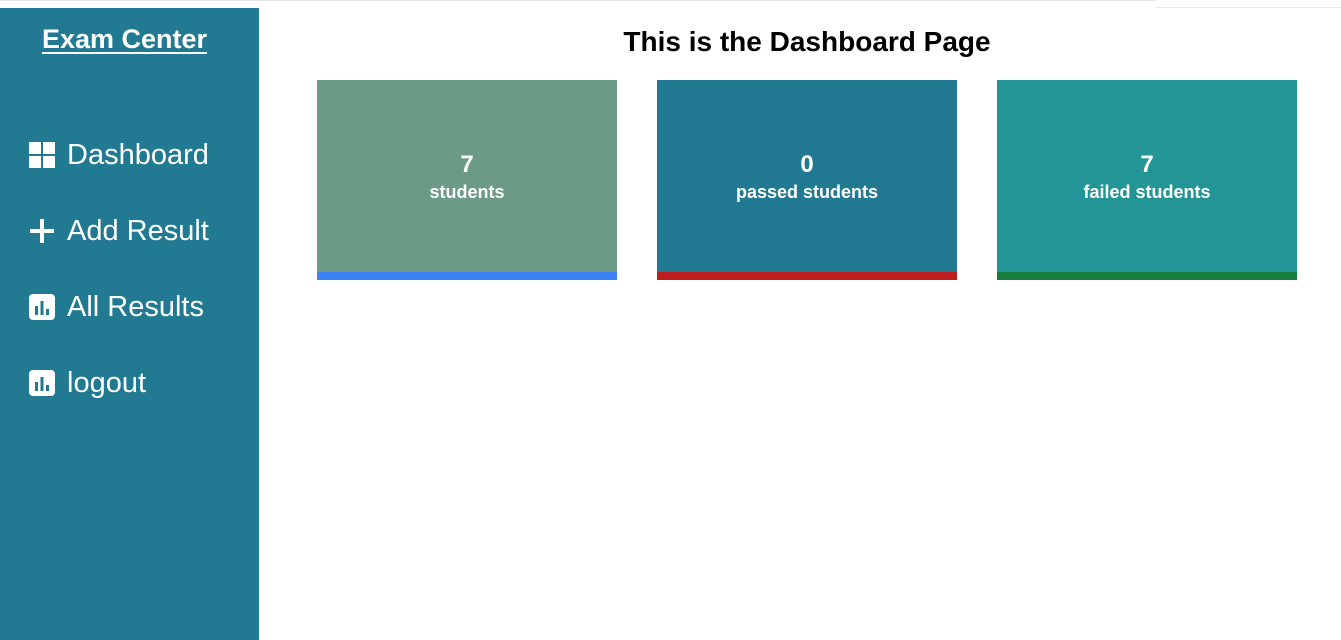 The width and height of the screenshot is (1341, 640). What do you see at coordinates (1147, 164) in the screenshot?
I see `failed-students-count: 7` at bounding box center [1147, 164].